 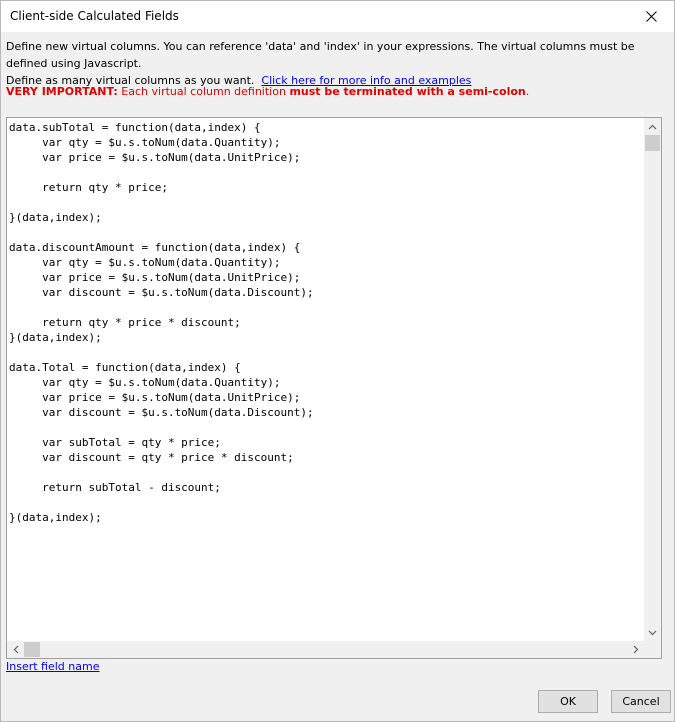 I want to click on important-emphasis: must be terminated with a semi-colon, so click(x=407, y=91).